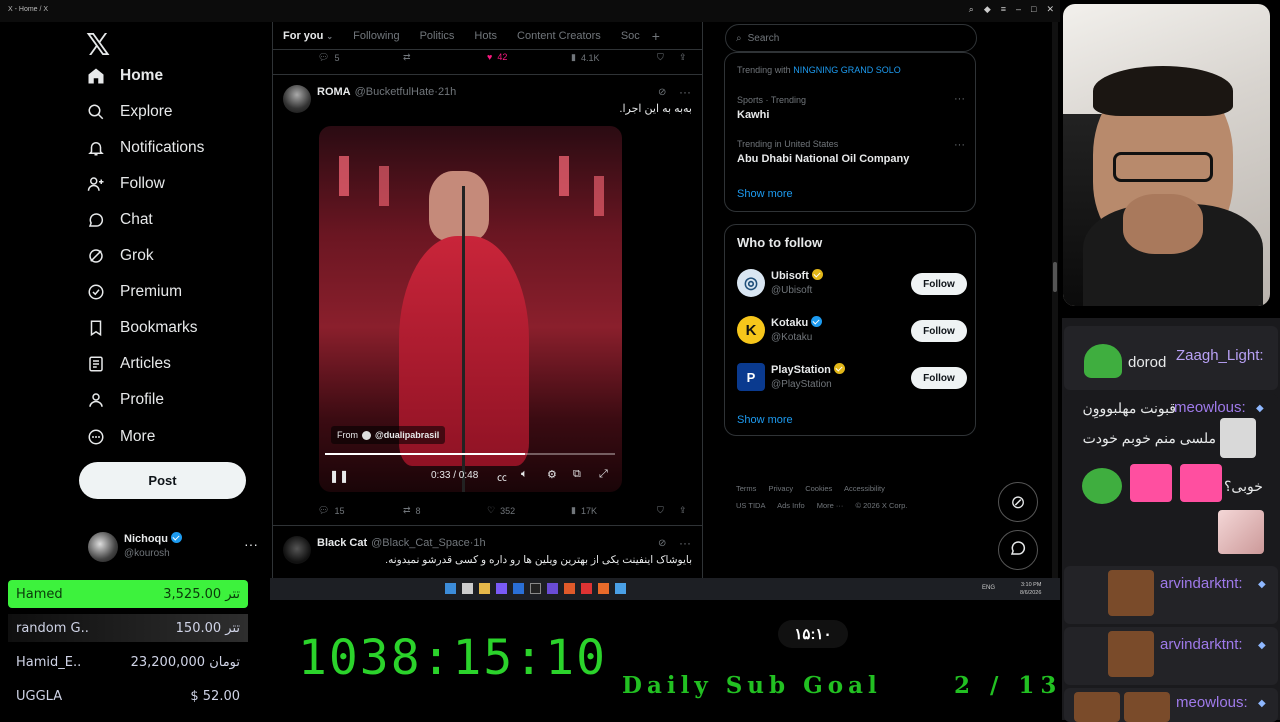  I want to click on nav-articles: Articles, so click(128, 364).